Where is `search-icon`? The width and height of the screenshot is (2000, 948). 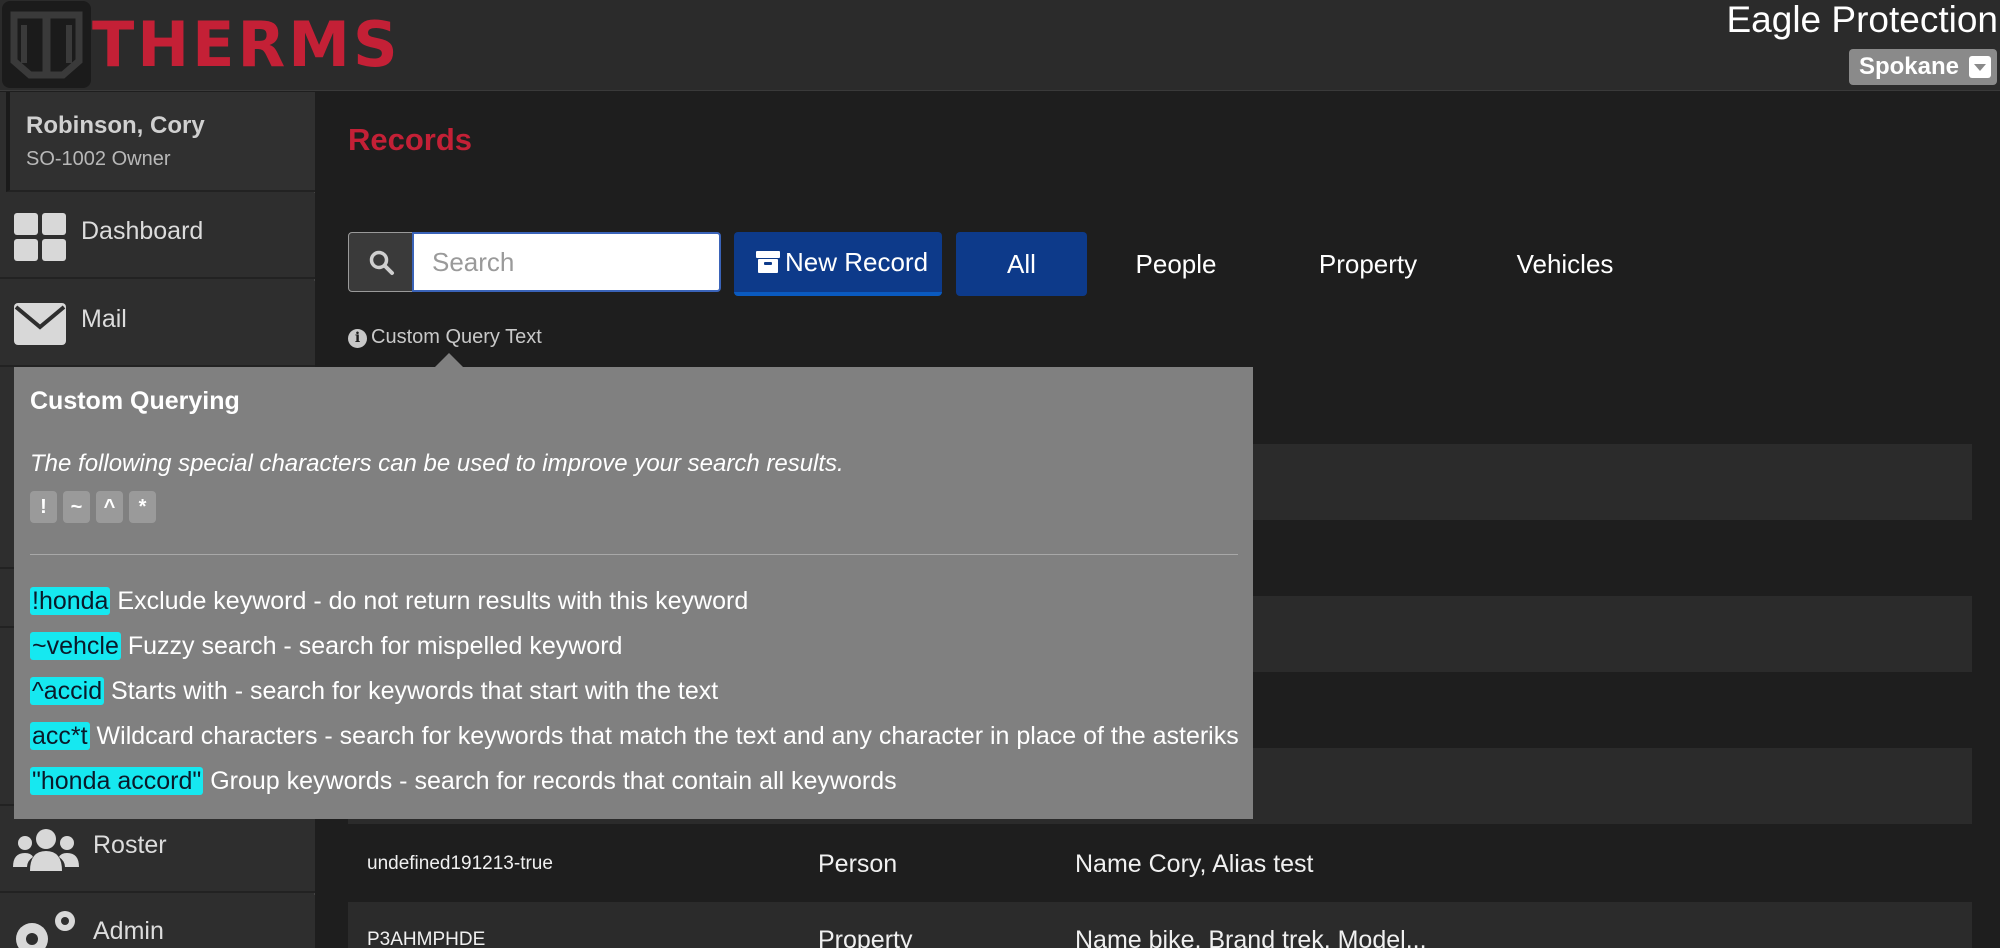
search-icon is located at coordinates (381, 262).